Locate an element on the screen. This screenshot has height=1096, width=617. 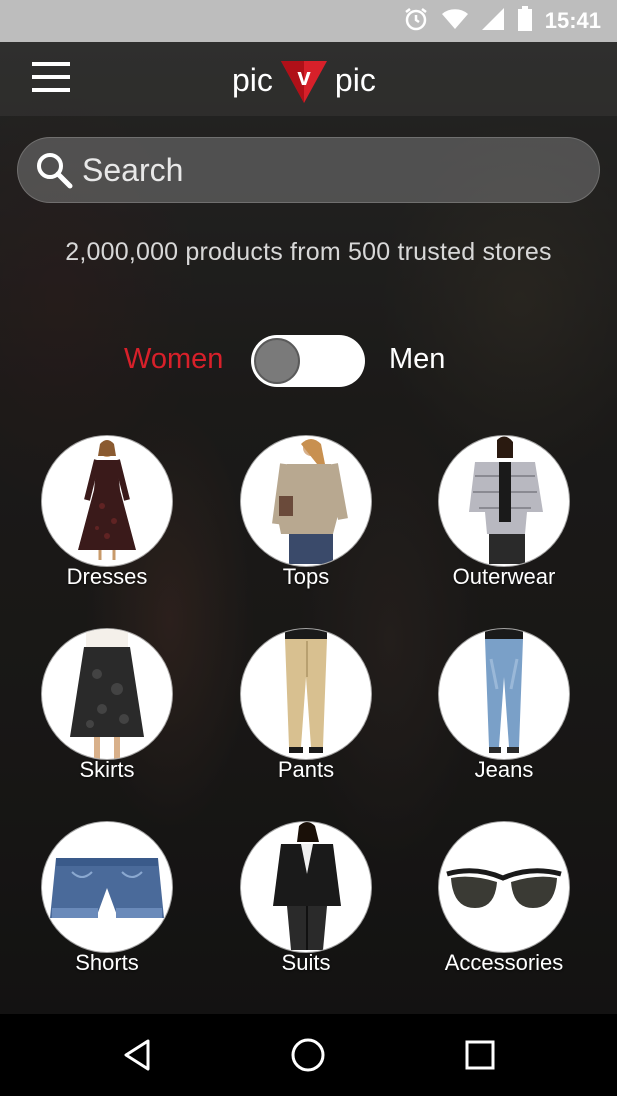
category-label: Outerwear is located at coordinates (504, 576).